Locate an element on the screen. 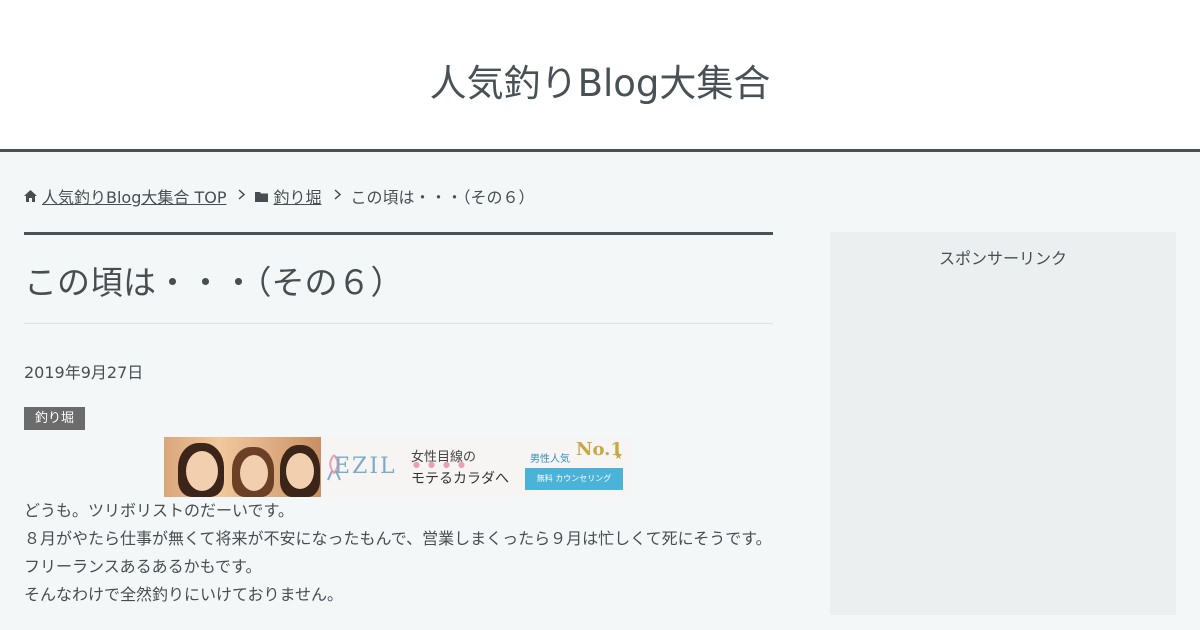 The image size is (1200, 630). paragraph: フリーランスあるあるかもです。 is located at coordinates (143, 566).